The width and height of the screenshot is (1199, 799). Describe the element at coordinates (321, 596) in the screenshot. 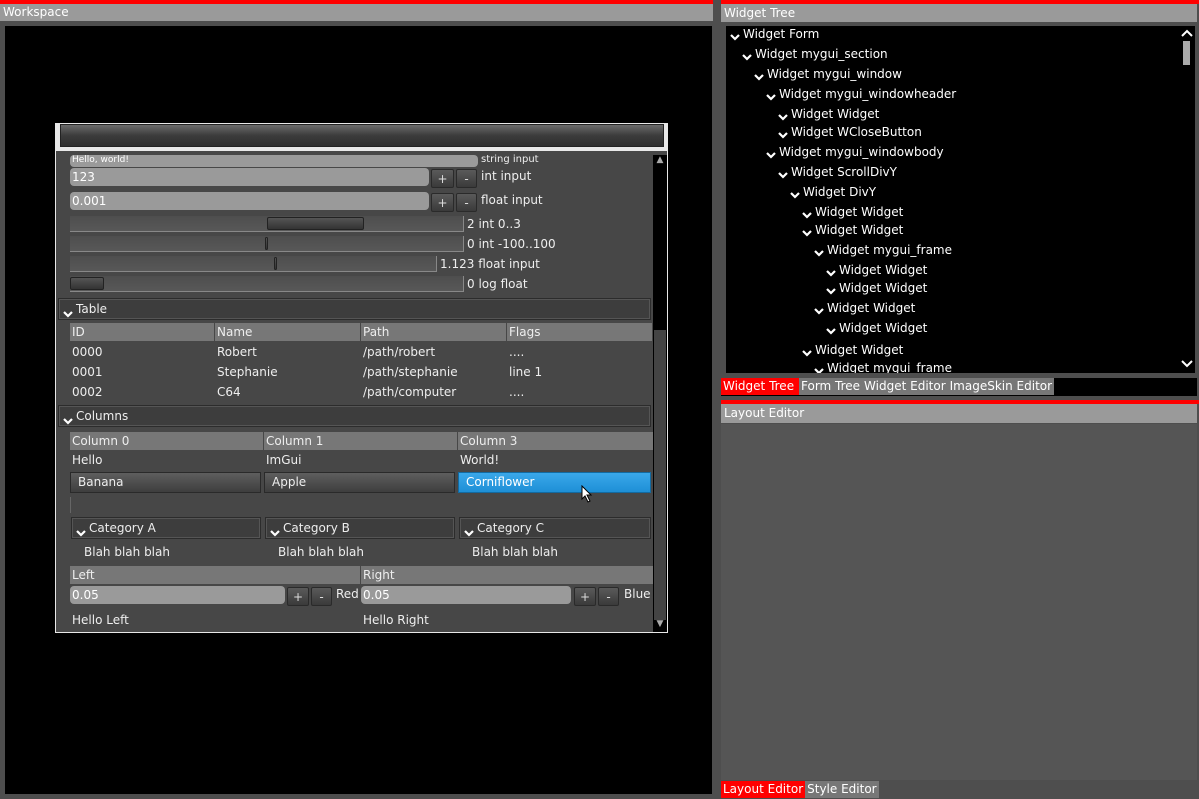

I see `red-minus-button: -` at that location.